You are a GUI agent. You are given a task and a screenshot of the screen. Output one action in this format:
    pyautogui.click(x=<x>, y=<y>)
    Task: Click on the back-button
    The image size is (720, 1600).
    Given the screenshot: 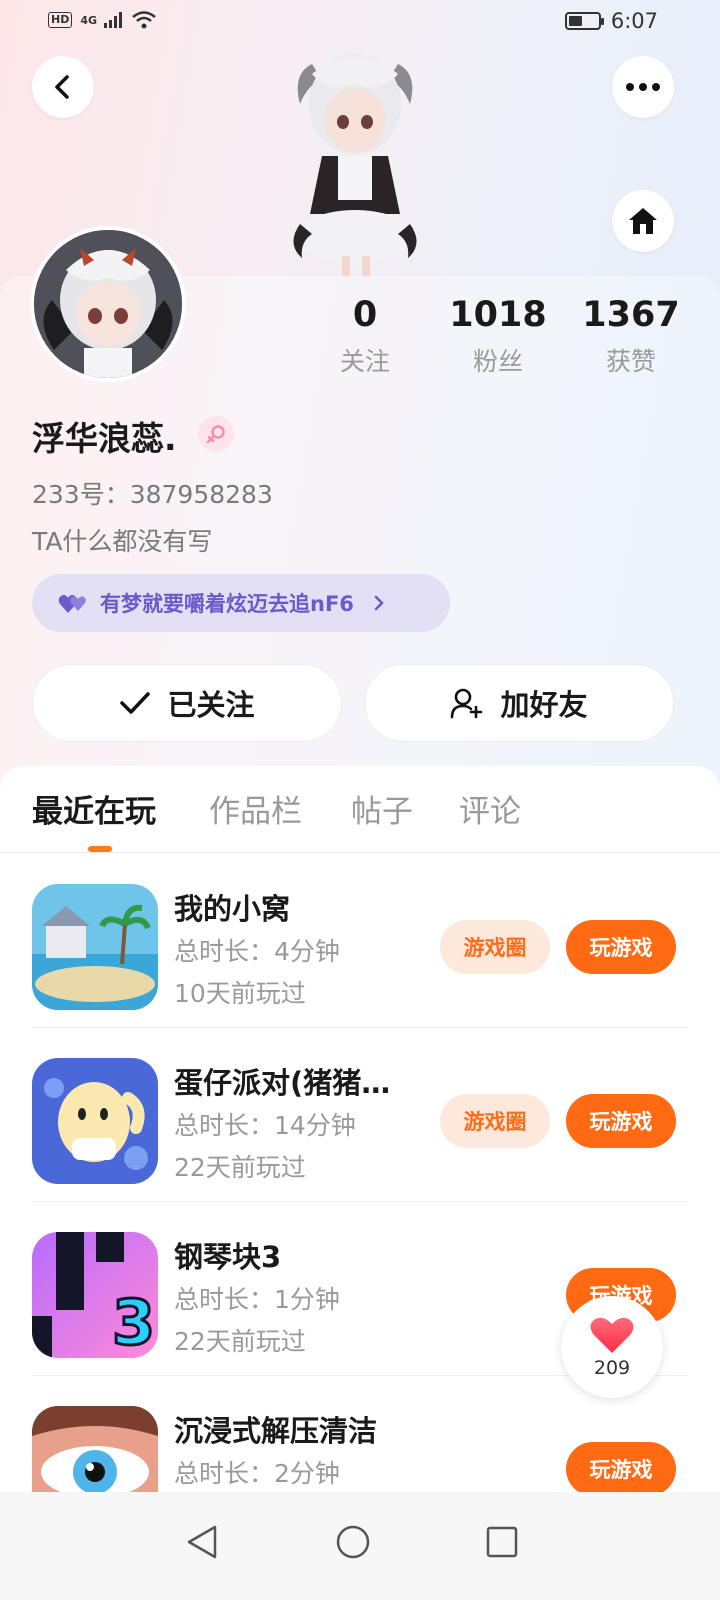 What is the action you would take?
    pyautogui.click(x=63, y=87)
    